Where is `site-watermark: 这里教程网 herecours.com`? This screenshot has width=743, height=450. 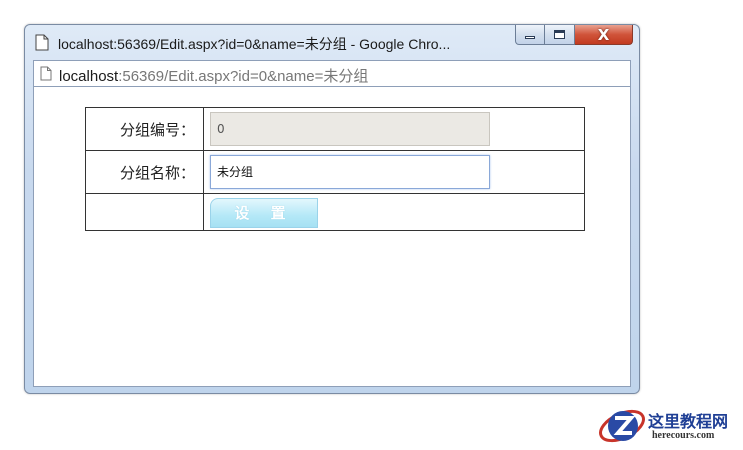 site-watermark: 这里教程网 herecours.com is located at coordinates (668, 426).